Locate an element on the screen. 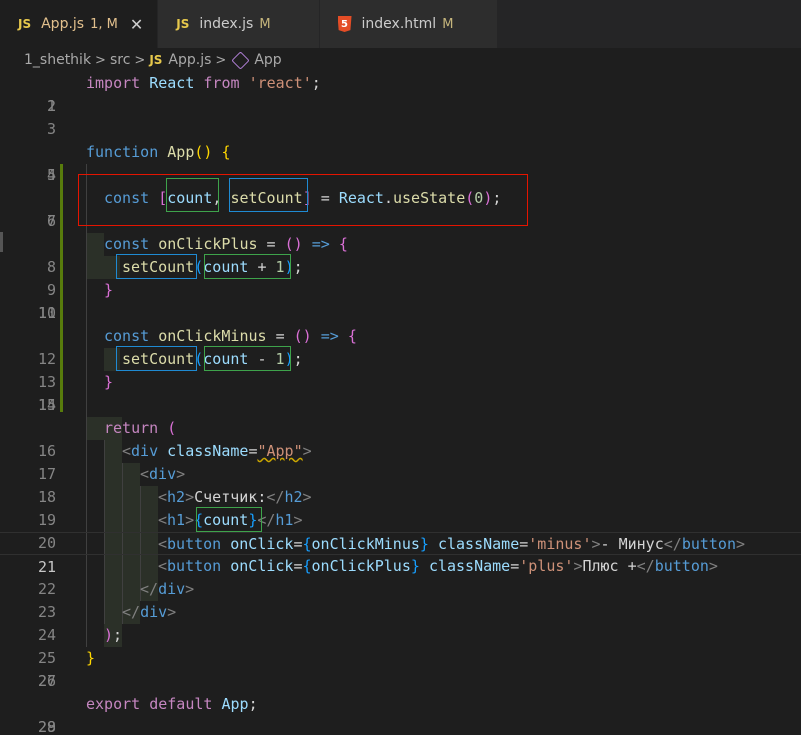  line-number: 7 is located at coordinates (51, 221).